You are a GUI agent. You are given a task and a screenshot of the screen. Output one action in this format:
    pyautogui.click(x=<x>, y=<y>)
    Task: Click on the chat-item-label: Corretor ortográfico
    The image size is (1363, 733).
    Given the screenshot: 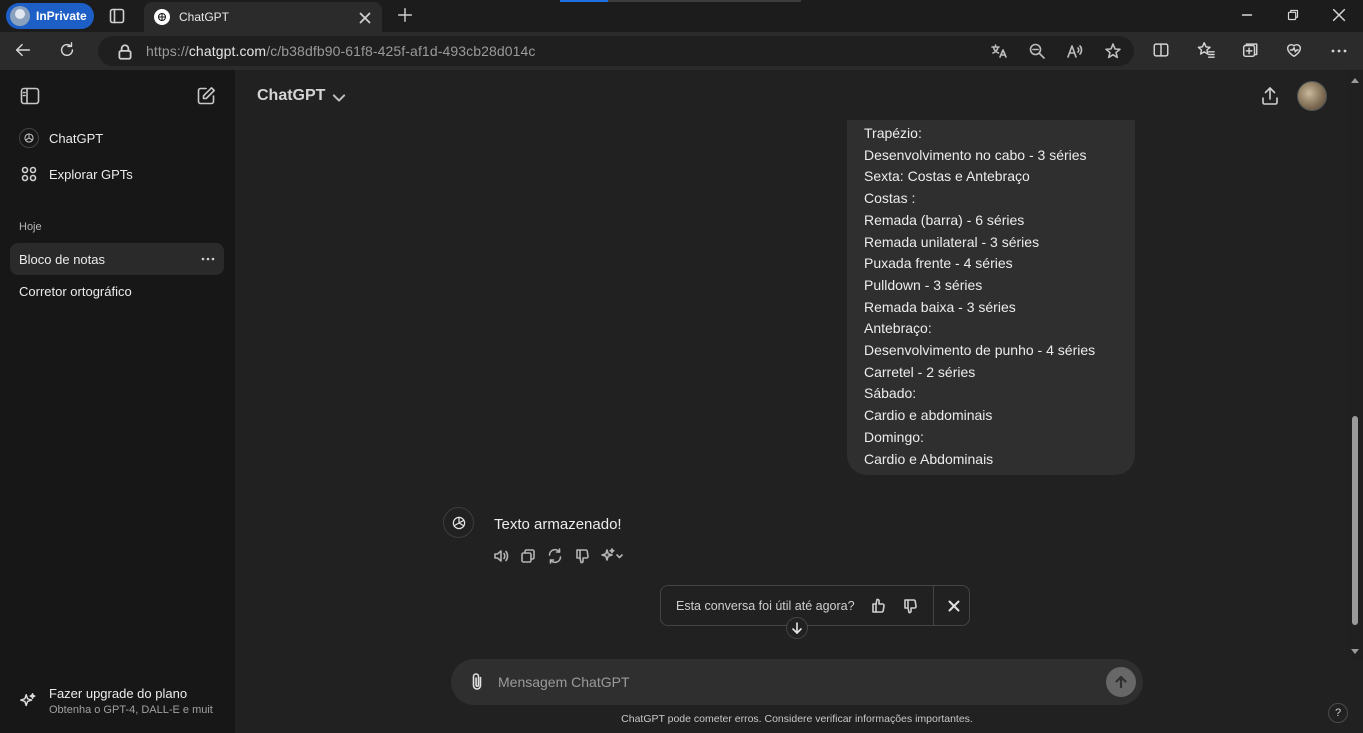 What is the action you would take?
    pyautogui.click(x=75, y=291)
    